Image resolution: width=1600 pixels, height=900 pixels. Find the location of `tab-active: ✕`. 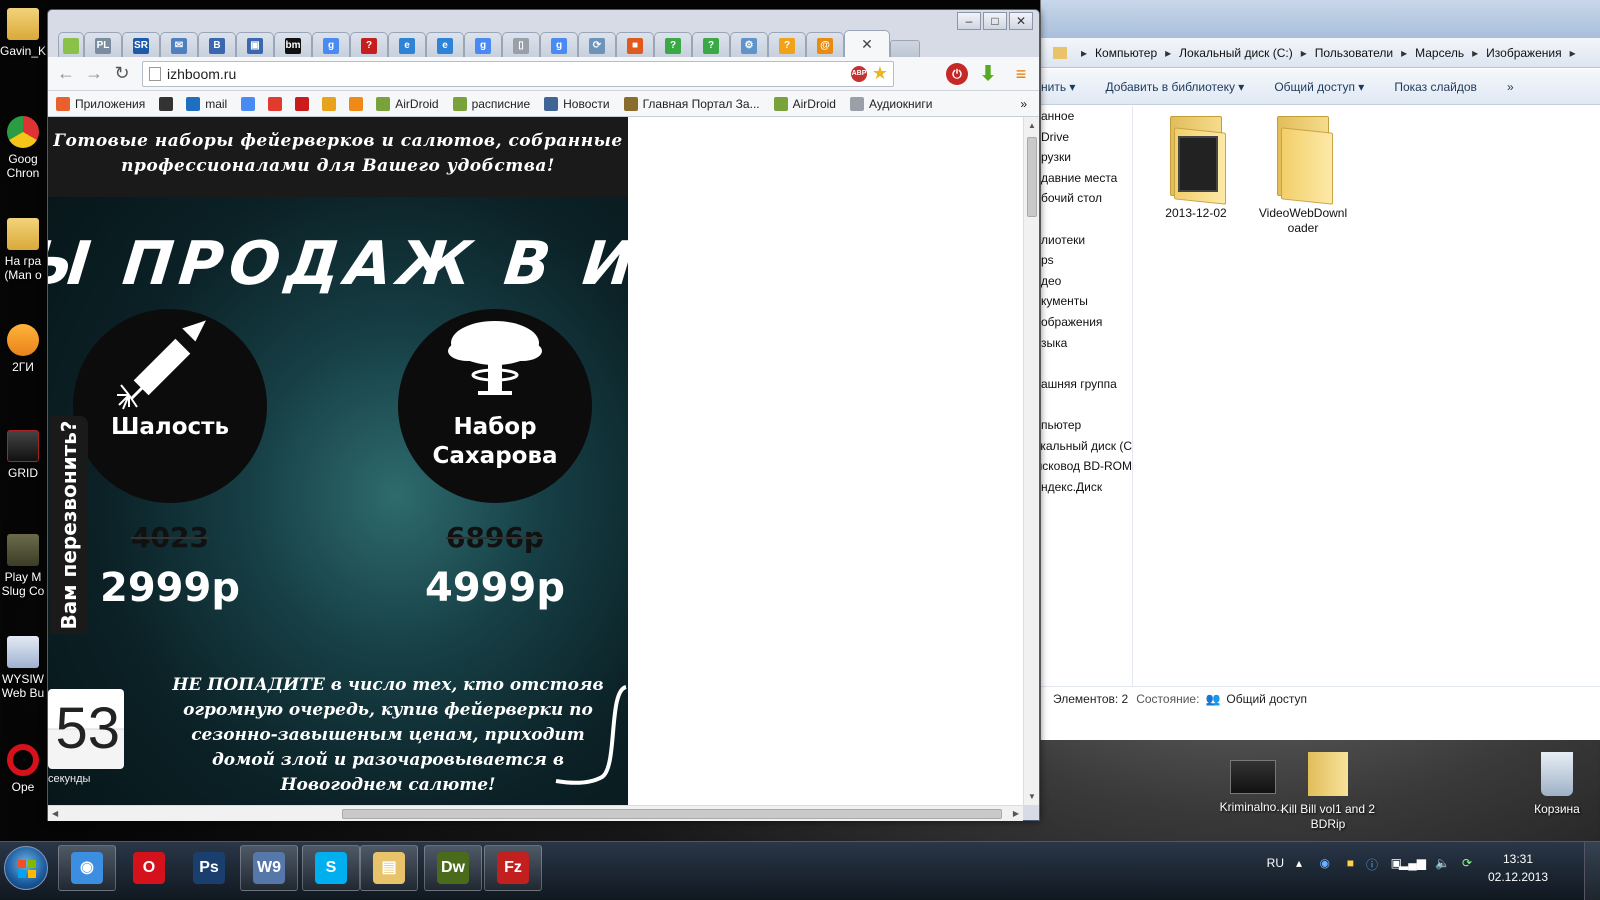

tab-active: ✕ is located at coordinates (867, 44).